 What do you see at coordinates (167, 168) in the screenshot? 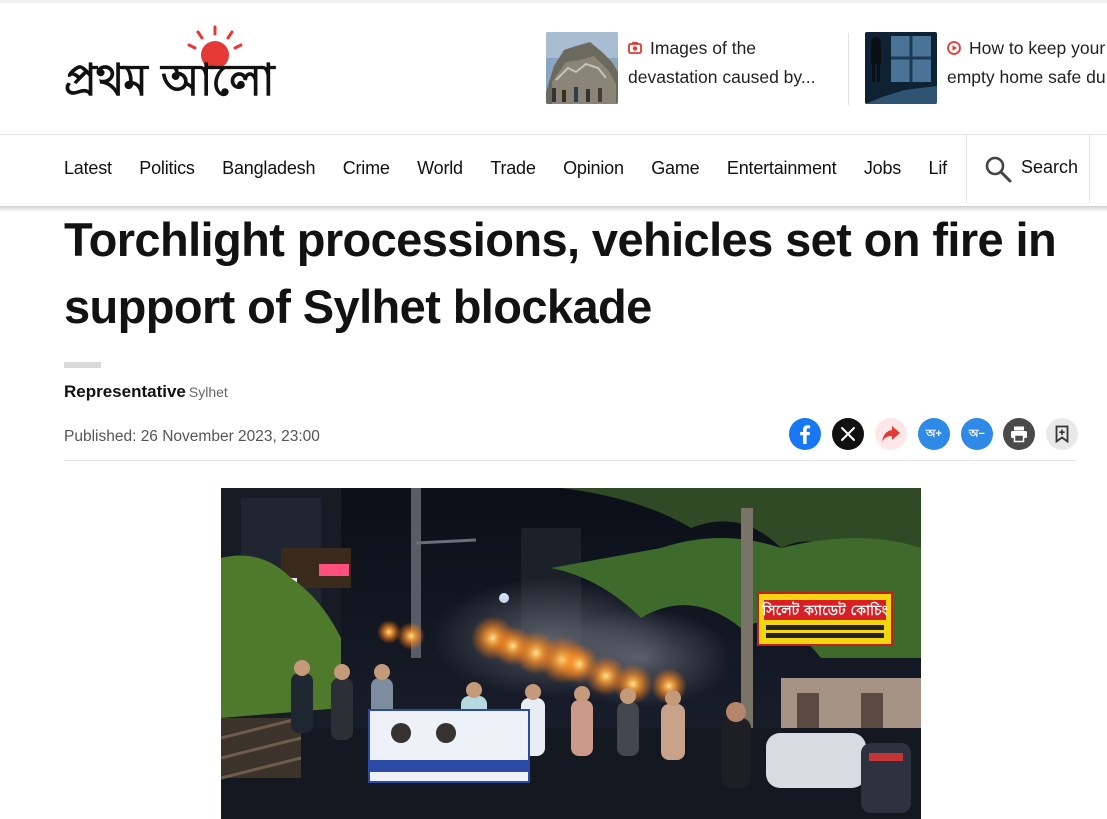
I see `nav-item-politics: Politics` at bounding box center [167, 168].